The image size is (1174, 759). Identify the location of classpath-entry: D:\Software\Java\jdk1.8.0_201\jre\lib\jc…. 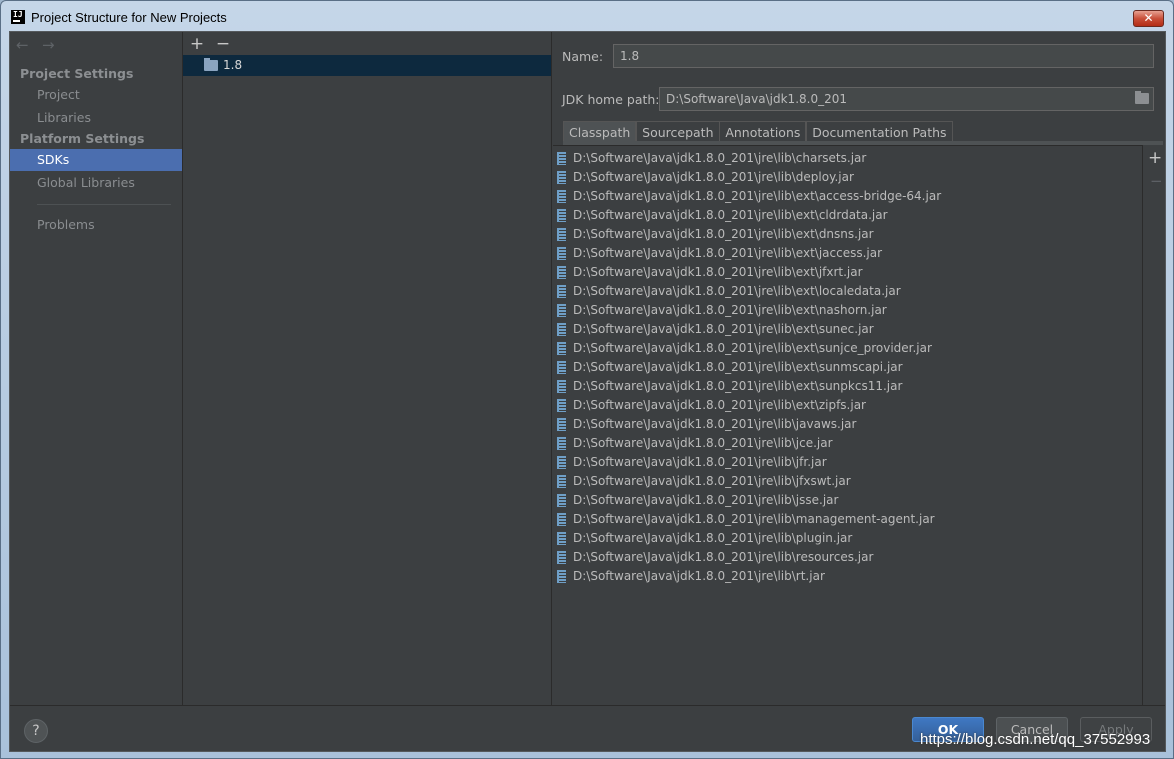
(695, 443).